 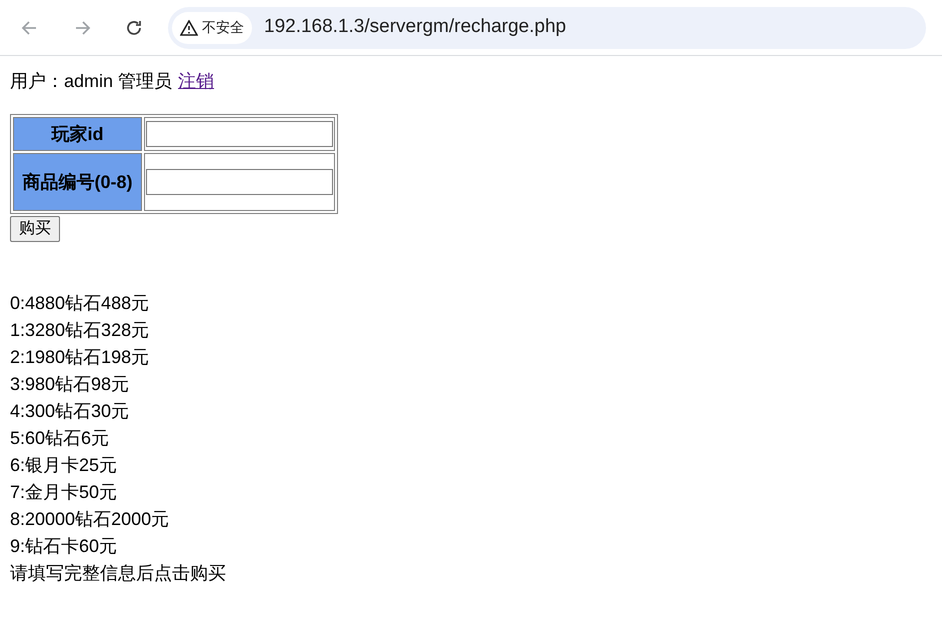 I want to click on product-item: 3:980钻石98元, so click(x=70, y=384).